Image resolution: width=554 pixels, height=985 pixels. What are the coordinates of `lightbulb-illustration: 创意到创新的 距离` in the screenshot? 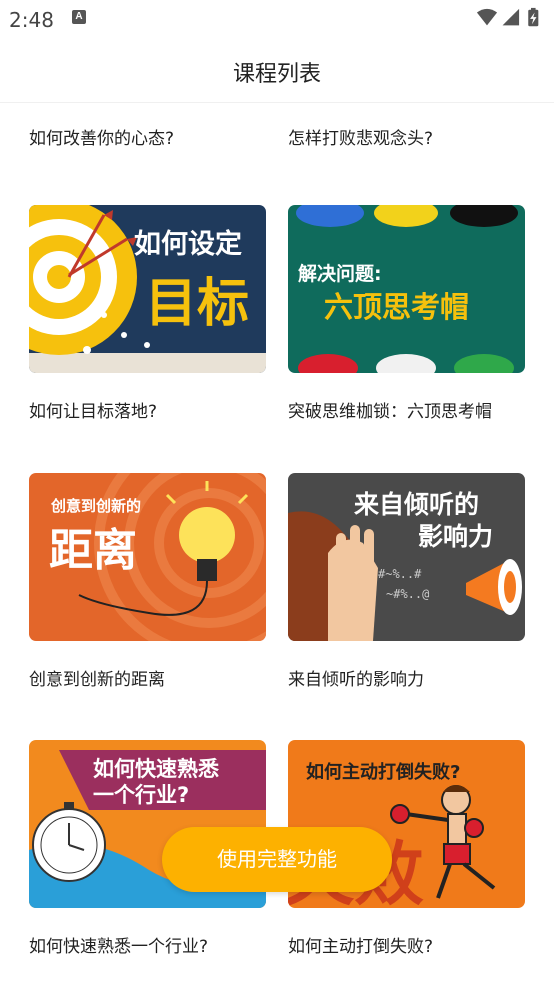 It's located at (147, 557).